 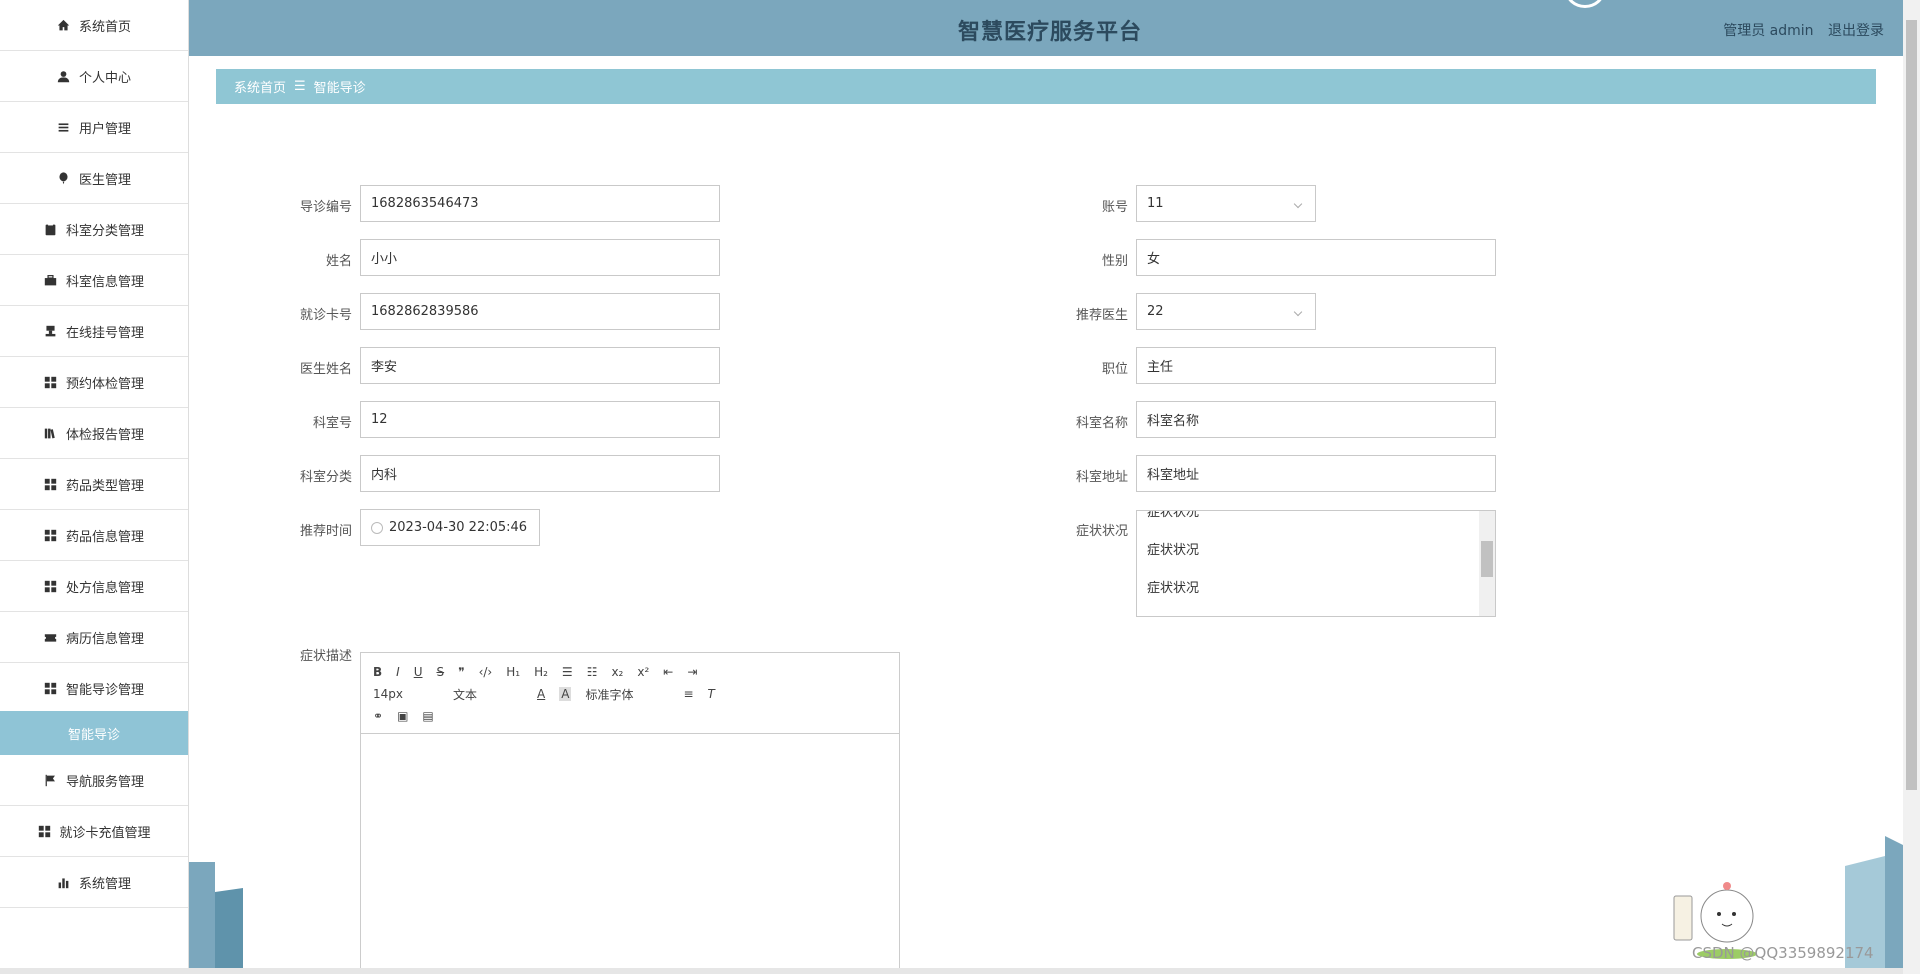 What do you see at coordinates (565, 694) in the screenshot?
I see `background-color-icon: A` at bounding box center [565, 694].